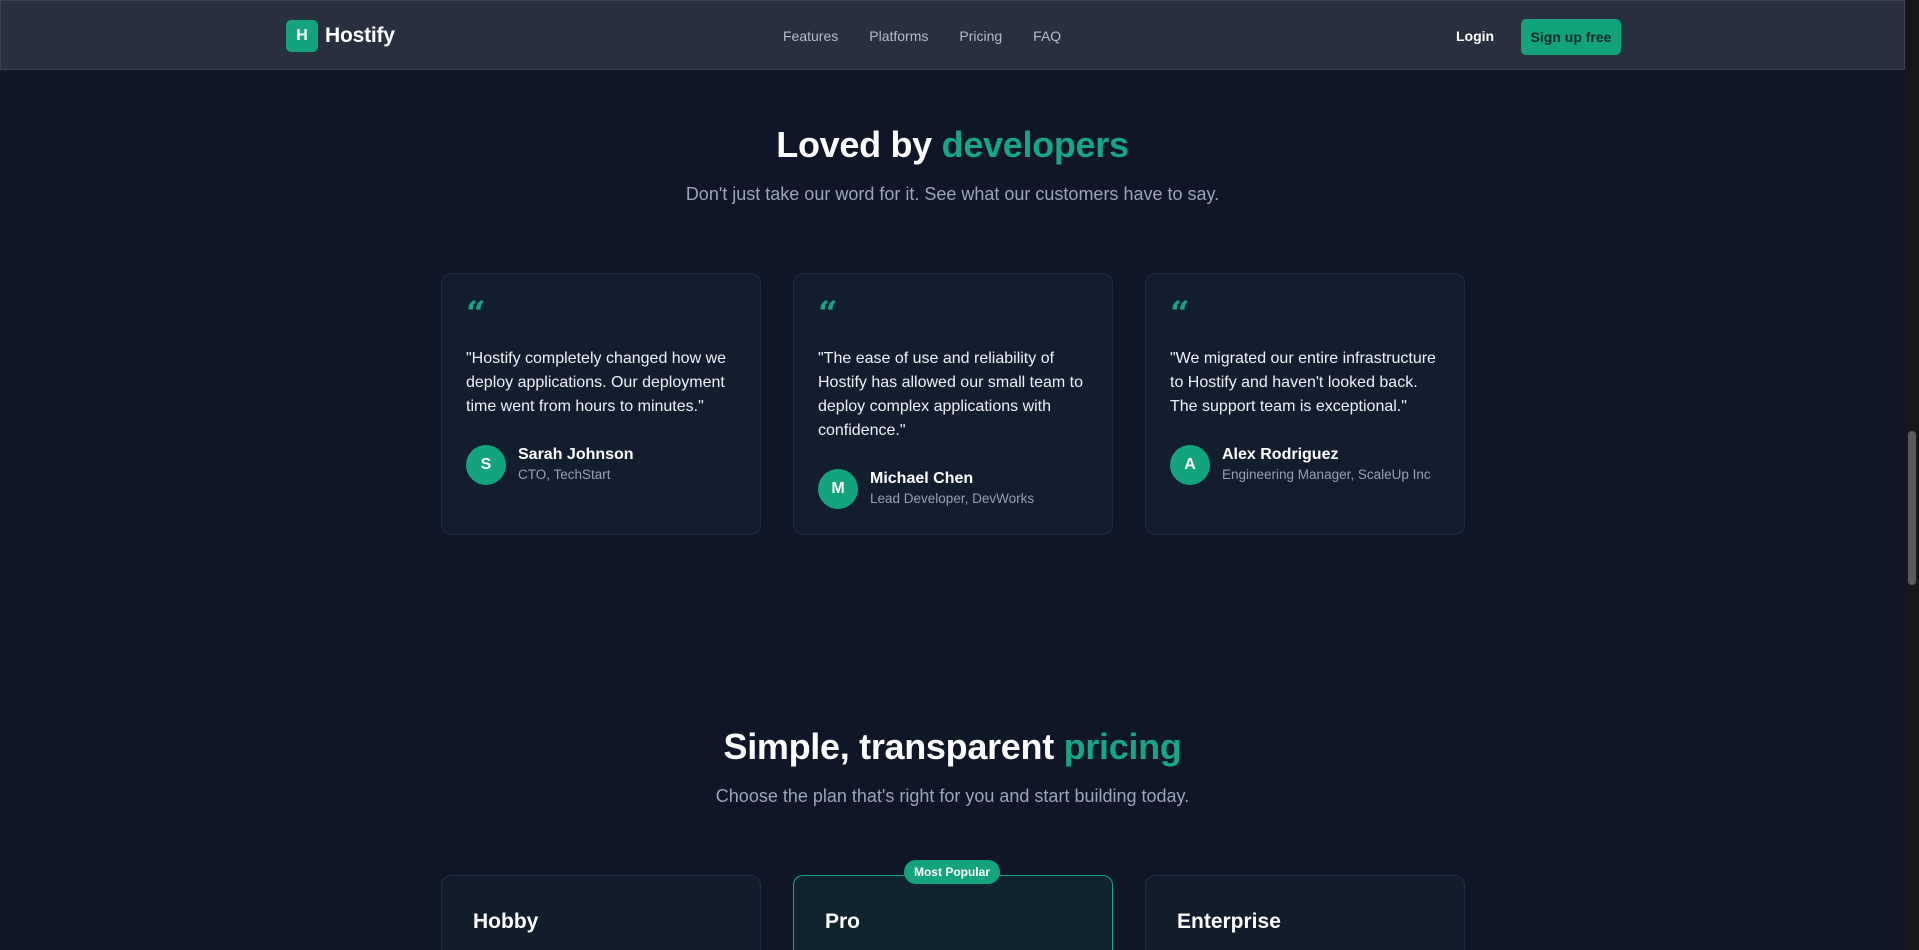  Describe the element at coordinates (1122, 746) in the screenshot. I see `pricing-heading-accent: pricing` at that location.